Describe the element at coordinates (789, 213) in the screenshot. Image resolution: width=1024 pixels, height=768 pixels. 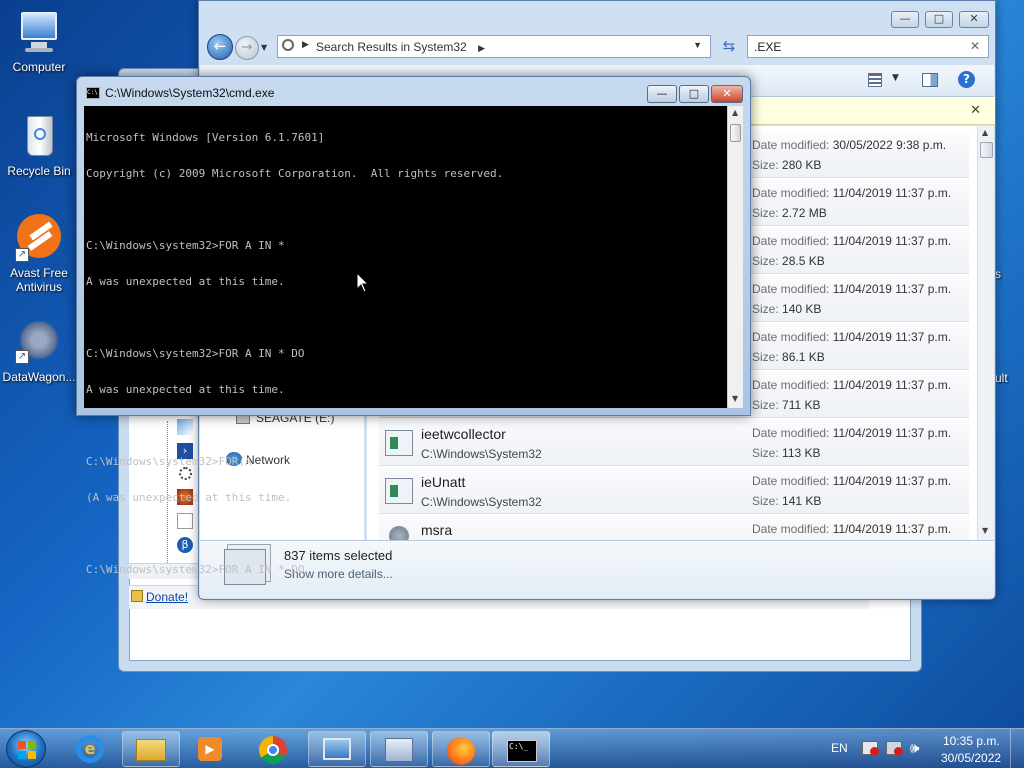
I see `file-size: Size: 2.72 MB` at that location.